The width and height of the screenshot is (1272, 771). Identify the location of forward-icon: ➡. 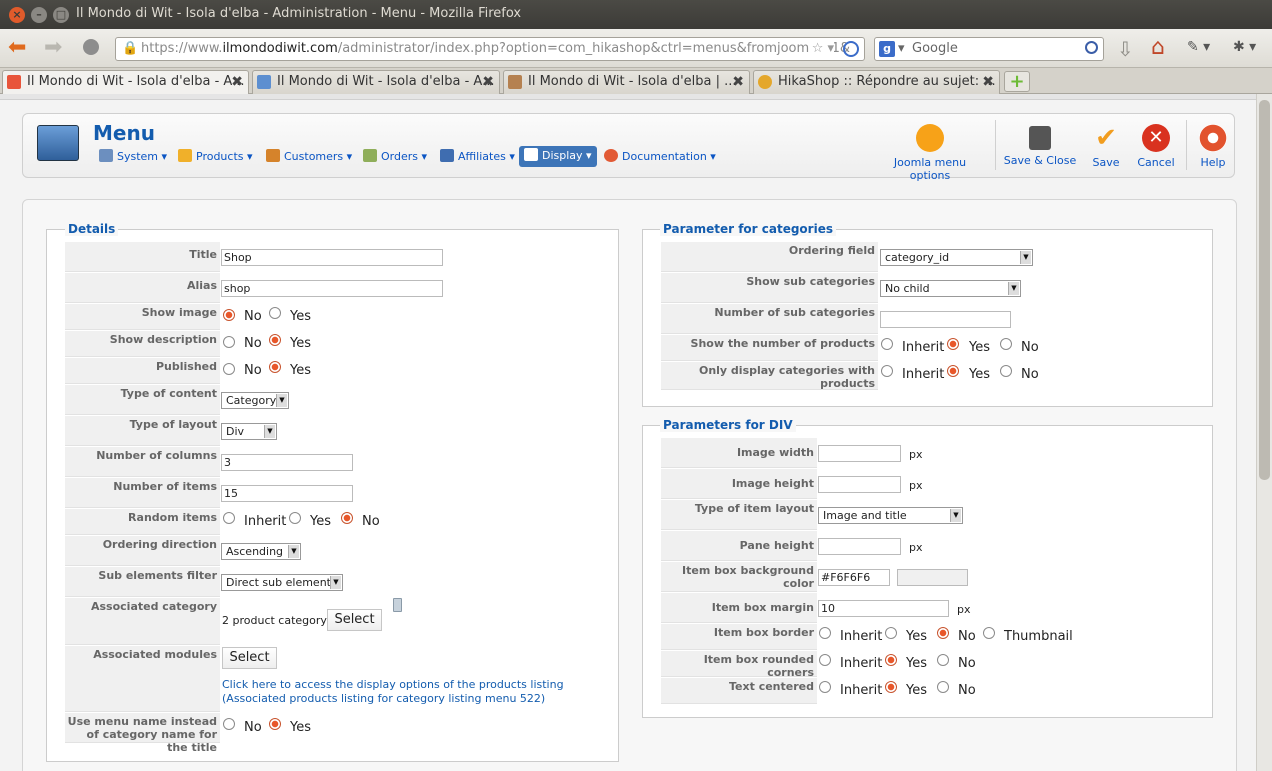
(53, 48).